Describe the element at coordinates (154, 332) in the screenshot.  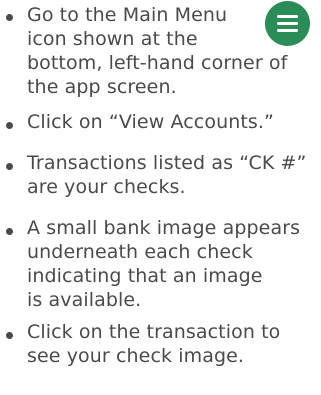
I see `instruction-text: Click on the transaction to` at that location.